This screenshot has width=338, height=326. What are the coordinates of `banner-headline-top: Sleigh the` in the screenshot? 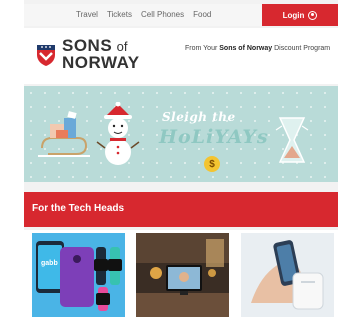 It's located at (199, 117).